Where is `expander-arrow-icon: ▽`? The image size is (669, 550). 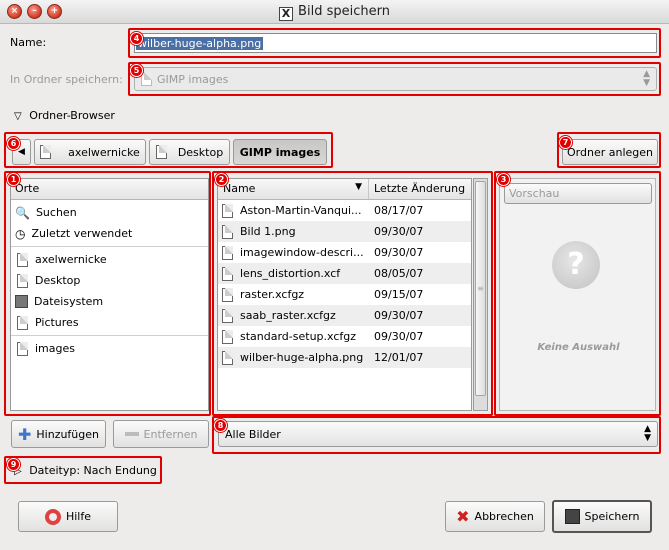
expander-arrow-icon: ▽ is located at coordinates (18, 116).